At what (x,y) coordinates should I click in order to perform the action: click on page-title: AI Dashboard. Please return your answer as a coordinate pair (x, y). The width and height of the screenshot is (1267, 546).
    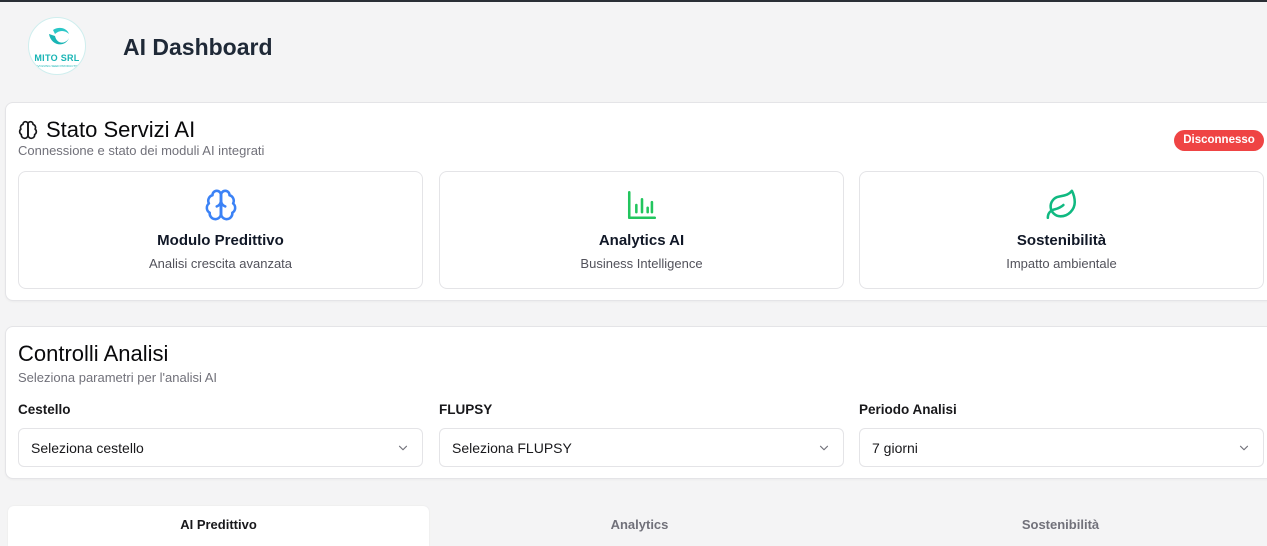
    Looking at the image, I should click on (198, 47).